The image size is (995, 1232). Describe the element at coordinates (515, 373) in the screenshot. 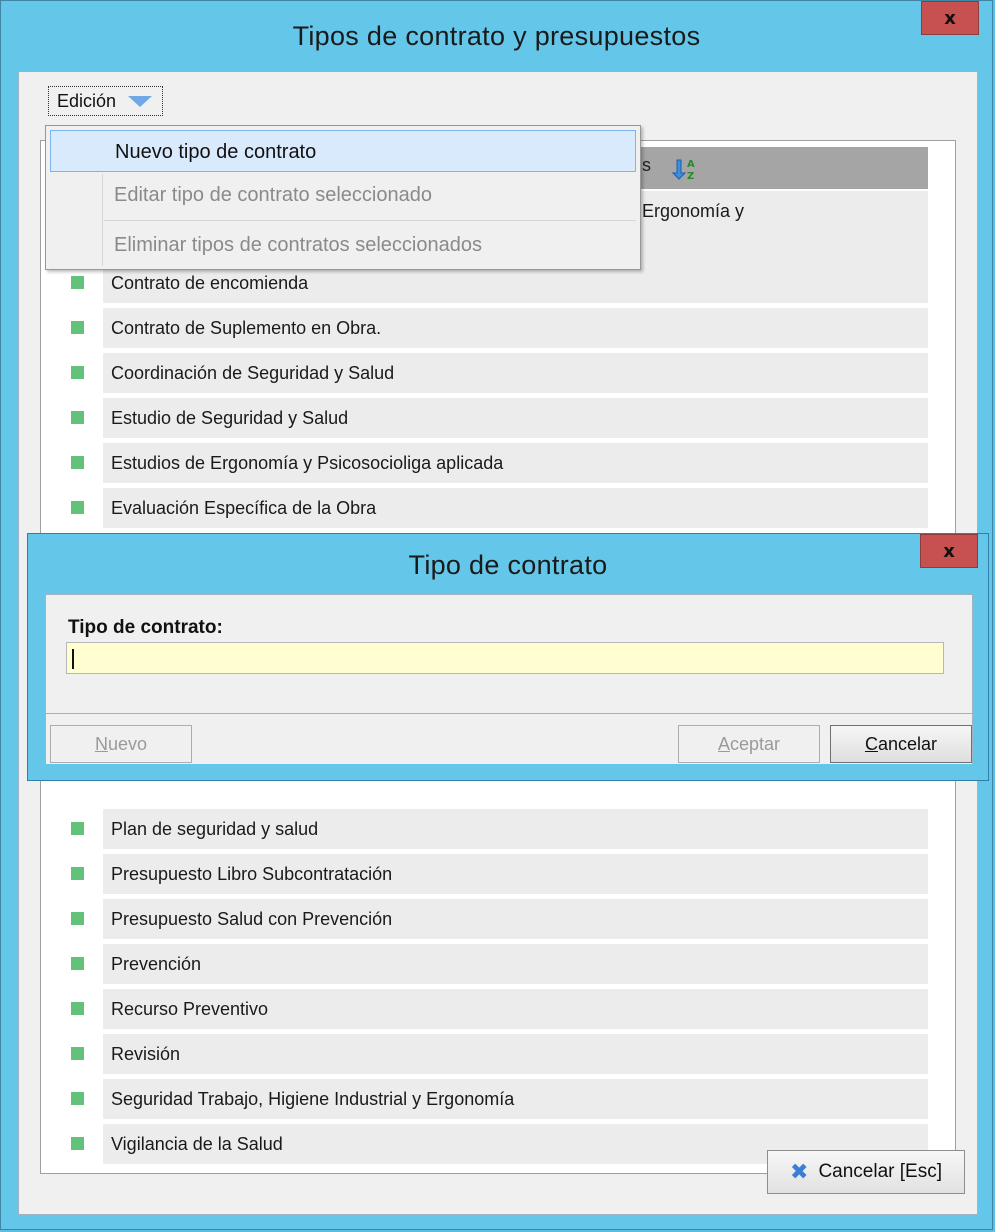

I see `row-label: Coordinación de Seguridad y Salud` at that location.